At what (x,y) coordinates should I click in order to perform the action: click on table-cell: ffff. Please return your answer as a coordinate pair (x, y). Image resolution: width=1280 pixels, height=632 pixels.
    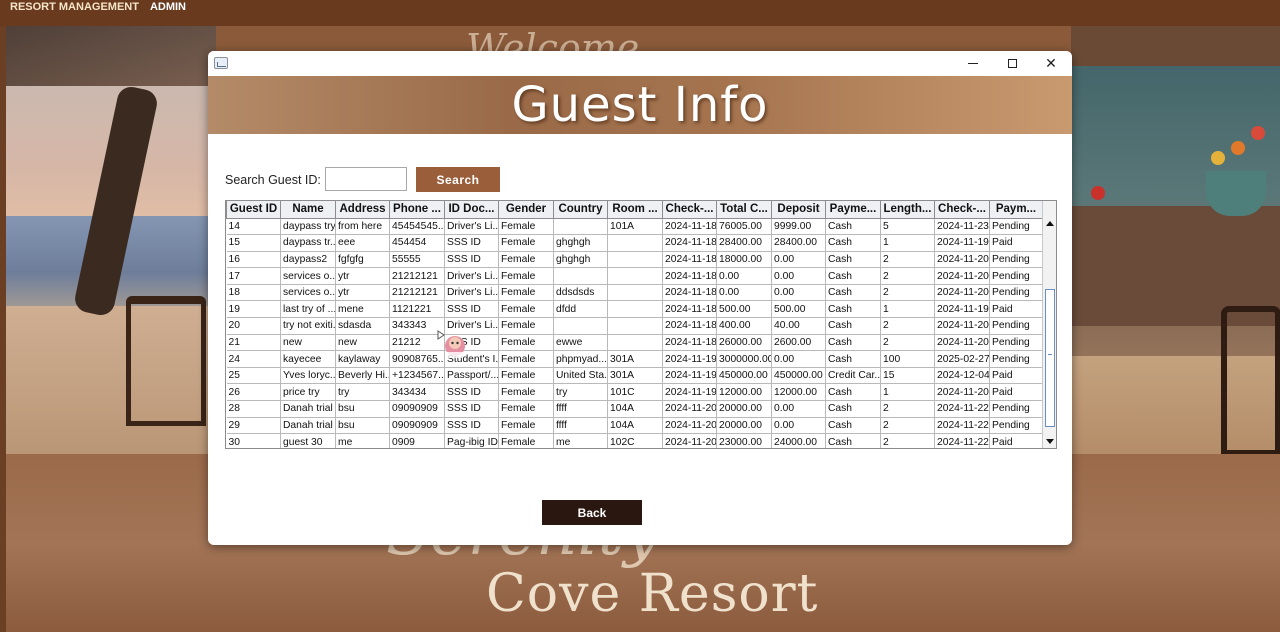
    Looking at the image, I should click on (580, 425).